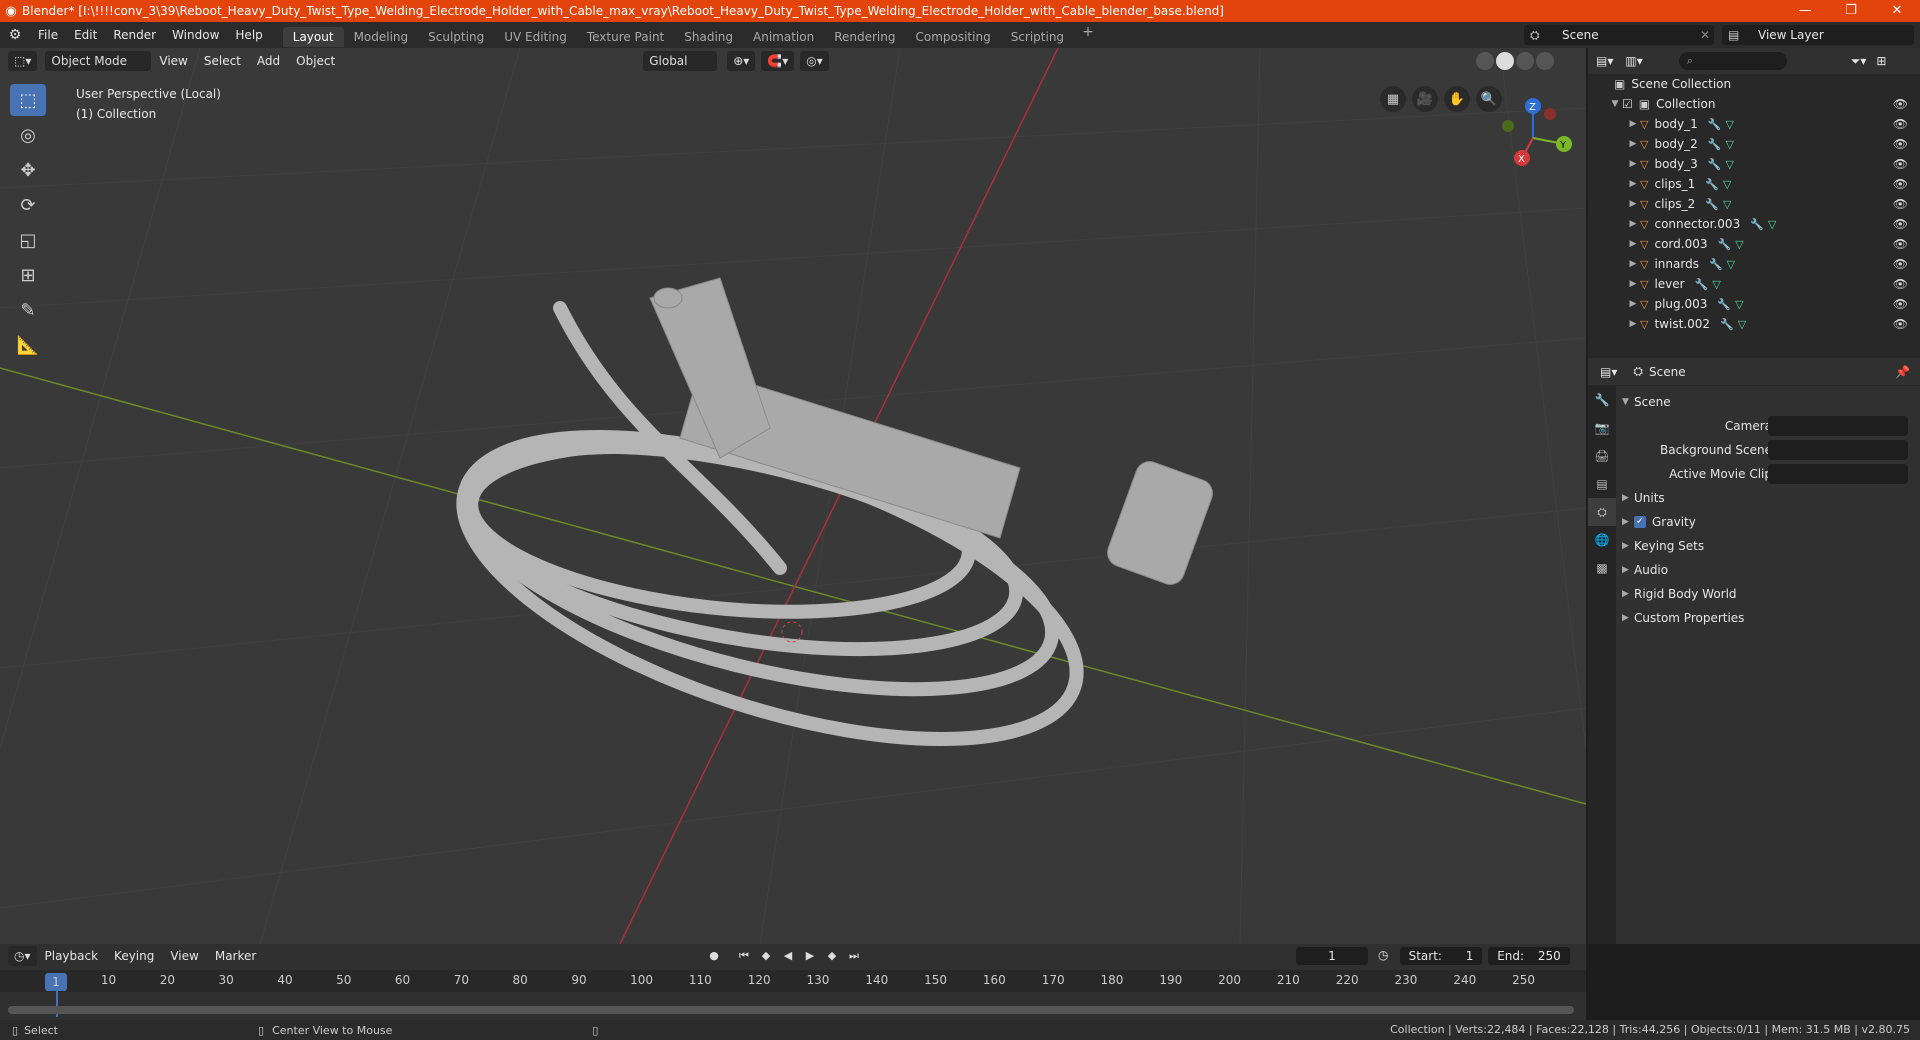 This screenshot has height=1040, width=1920. What do you see at coordinates (1902, 372) in the screenshot?
I see `pin-icon: 📌` at bounding box center [1902, 372].